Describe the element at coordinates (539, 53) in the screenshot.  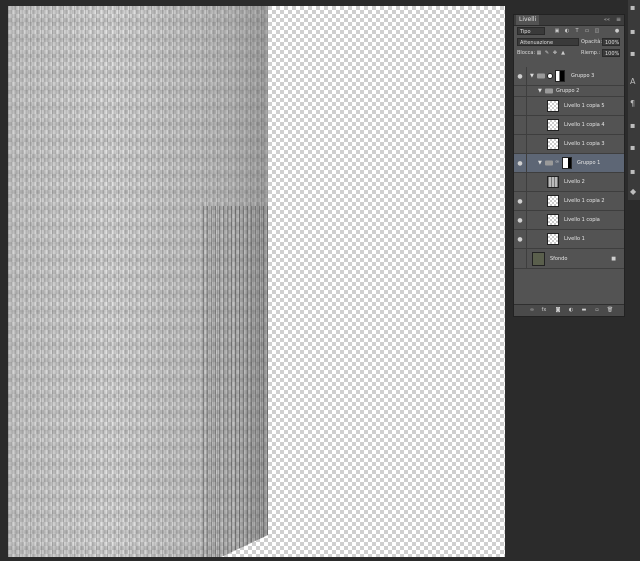
I see `lock-transparency-icon: ▦` at that location.